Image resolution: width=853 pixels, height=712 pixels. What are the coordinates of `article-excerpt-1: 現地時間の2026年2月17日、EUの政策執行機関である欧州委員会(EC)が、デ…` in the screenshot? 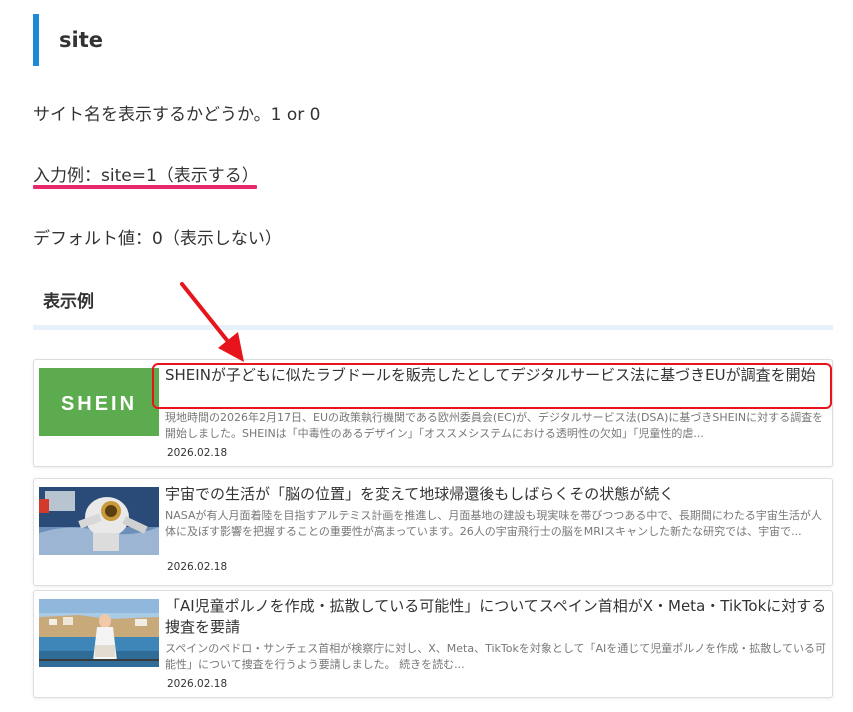 It's located at (494, 425).